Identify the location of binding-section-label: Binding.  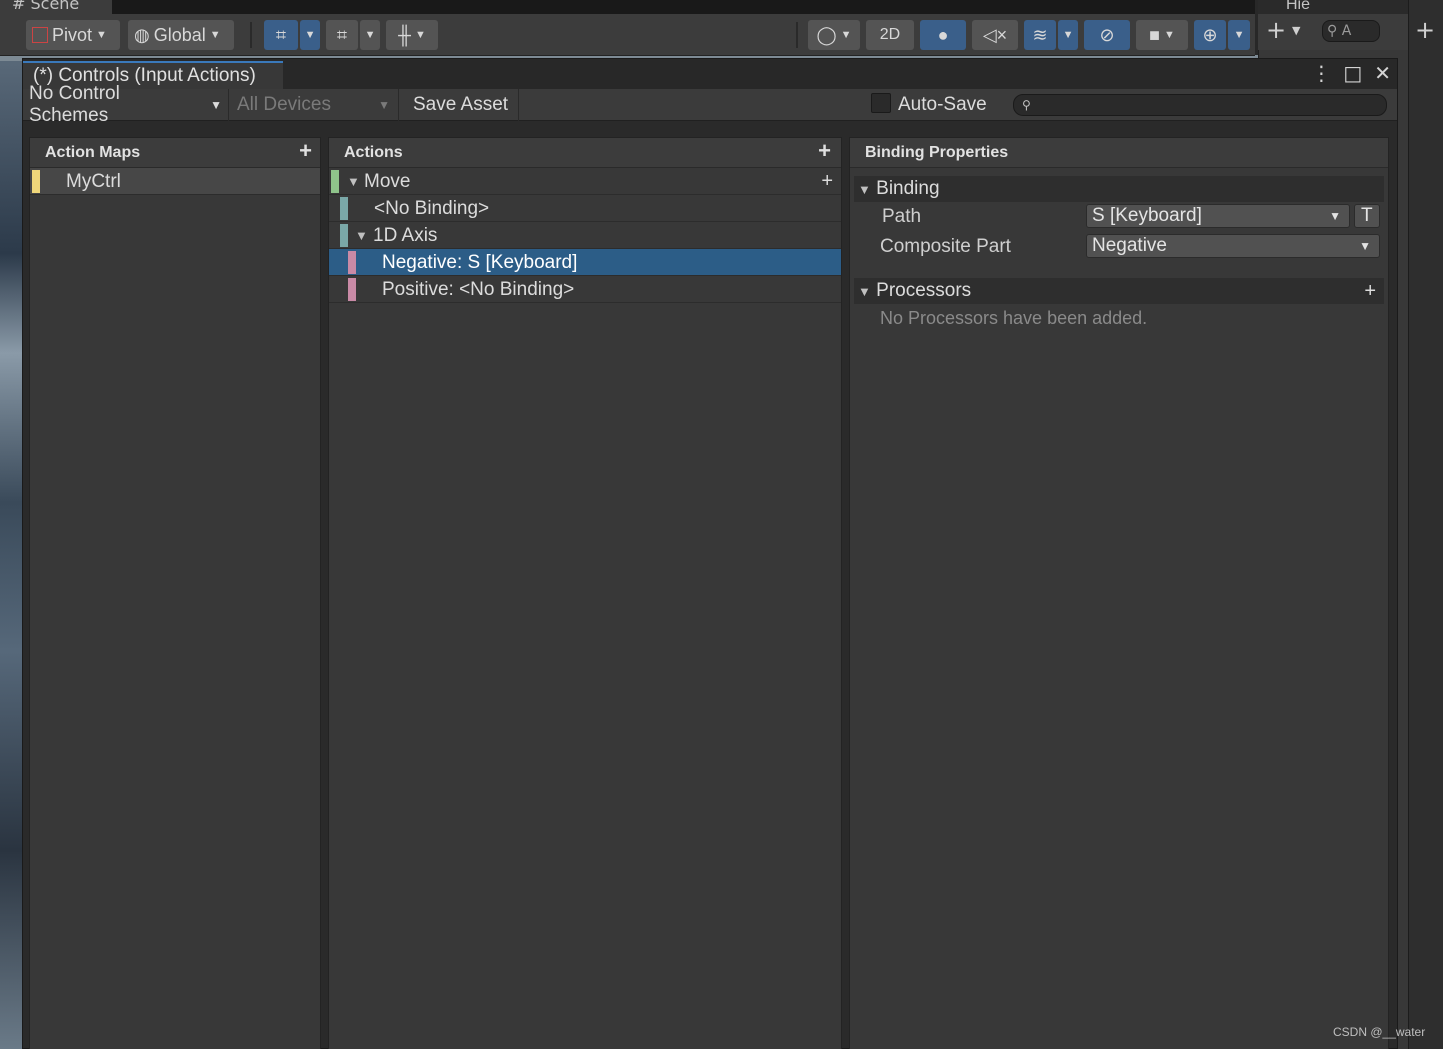
(908, 188).